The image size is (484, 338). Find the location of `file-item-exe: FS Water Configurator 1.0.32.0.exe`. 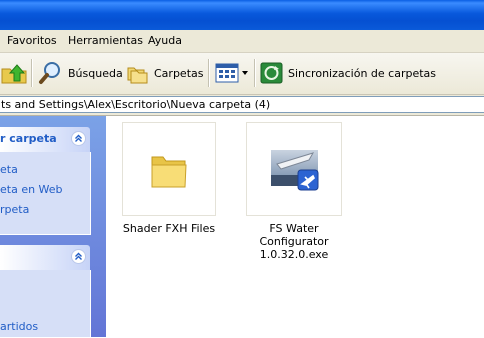

file-item-exe: FS Water Configurator 1.0.32.0.exe is located at coordinates (294, 191).